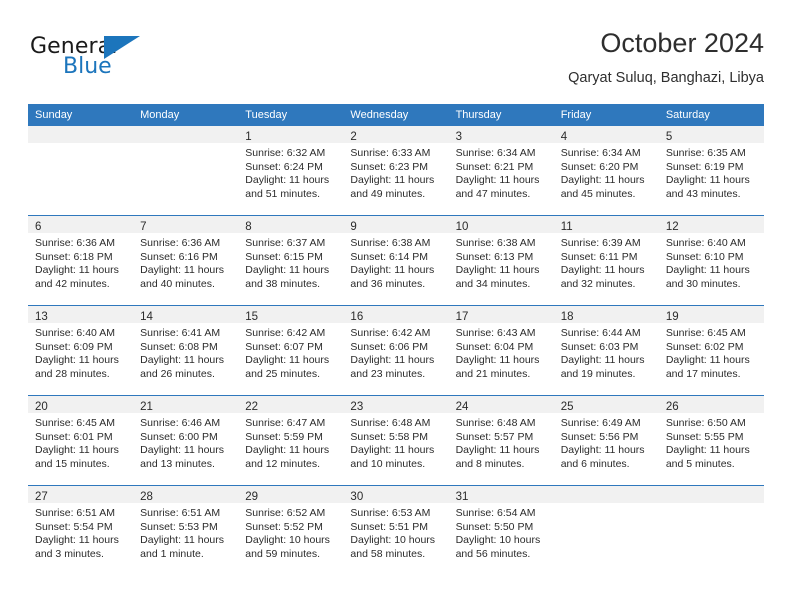 This screenshot has width=792, height=612. I want to click on sunset-text: Sunset: 5:59 PM, so click(284, 436).